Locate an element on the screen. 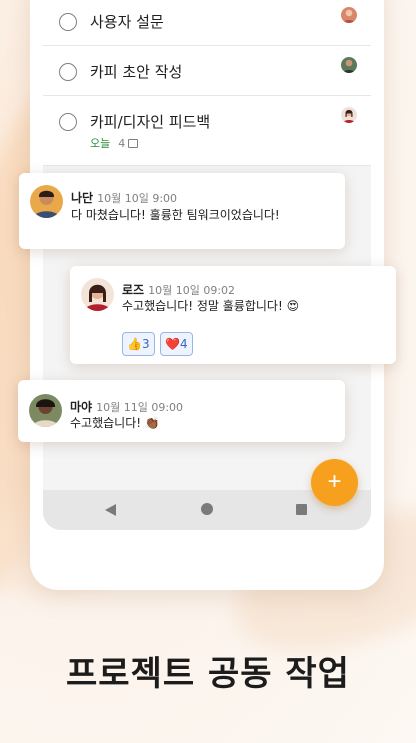 Image resolution: width=416 pixels, height=743 pixels. comment-card: 나단 10월 10일 9:00 다 마쳤습니다! 훌륭한 팀워크이었습니다! is located at coordinates (182, 211).